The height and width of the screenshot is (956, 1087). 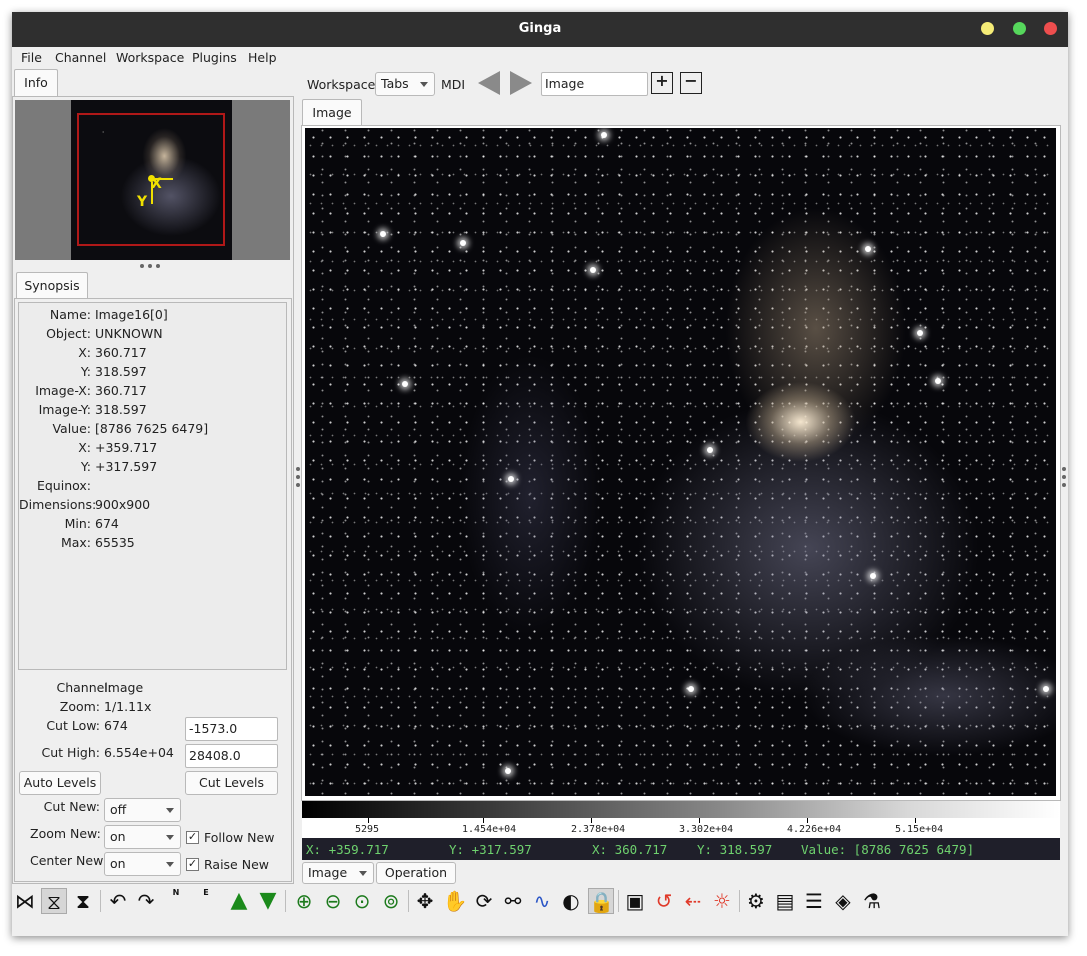 What do you see at coordinates (484, 901) in the screenshot?
I see `rotate-mode-icon: ⟳` at bounding box center [484, 901].